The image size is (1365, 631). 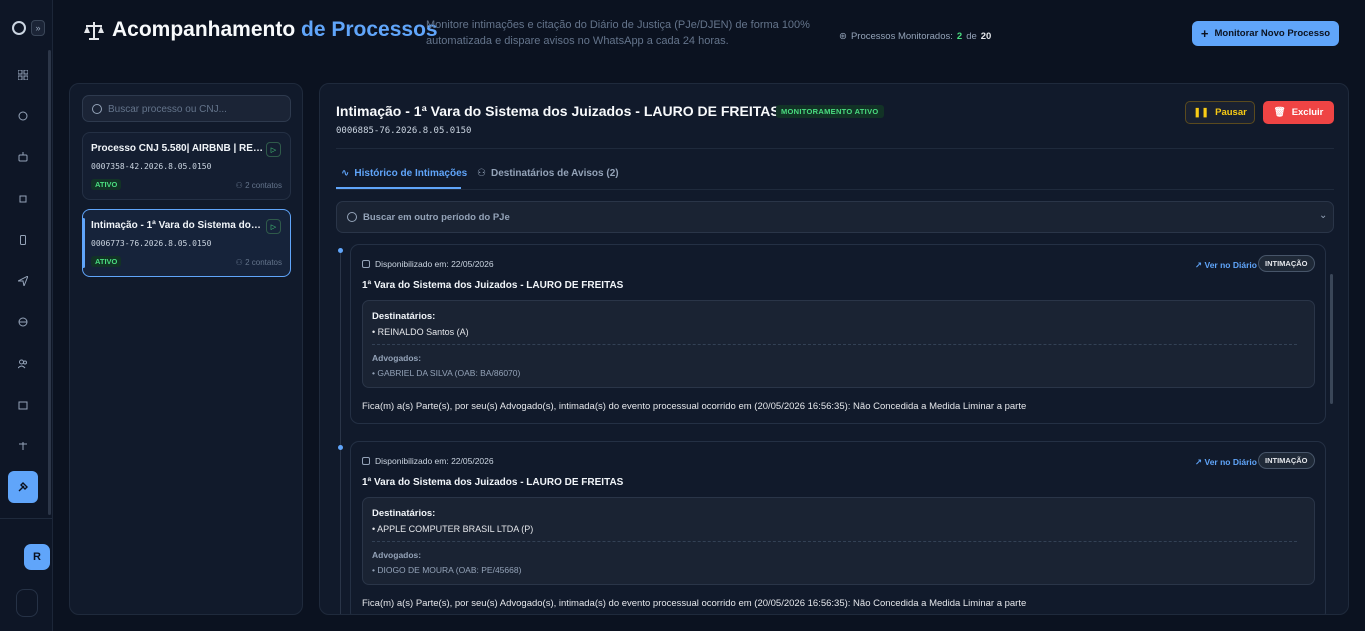 I want to click on monitor-new-process-button: + Monitorar Novo Processo, so click(x=1265, y=33).